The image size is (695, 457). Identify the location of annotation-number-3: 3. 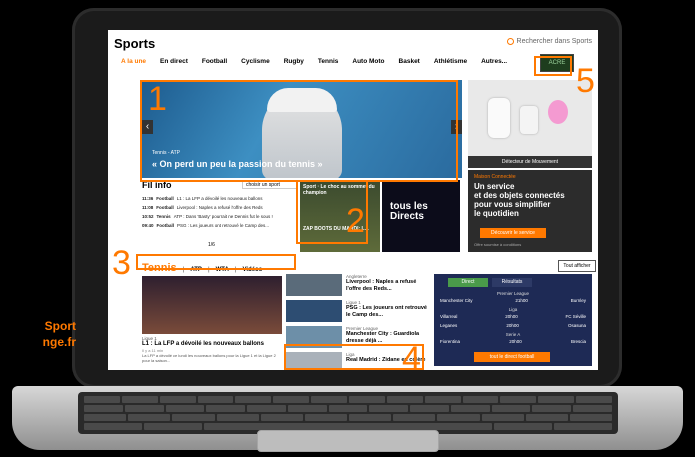
(121, 263).